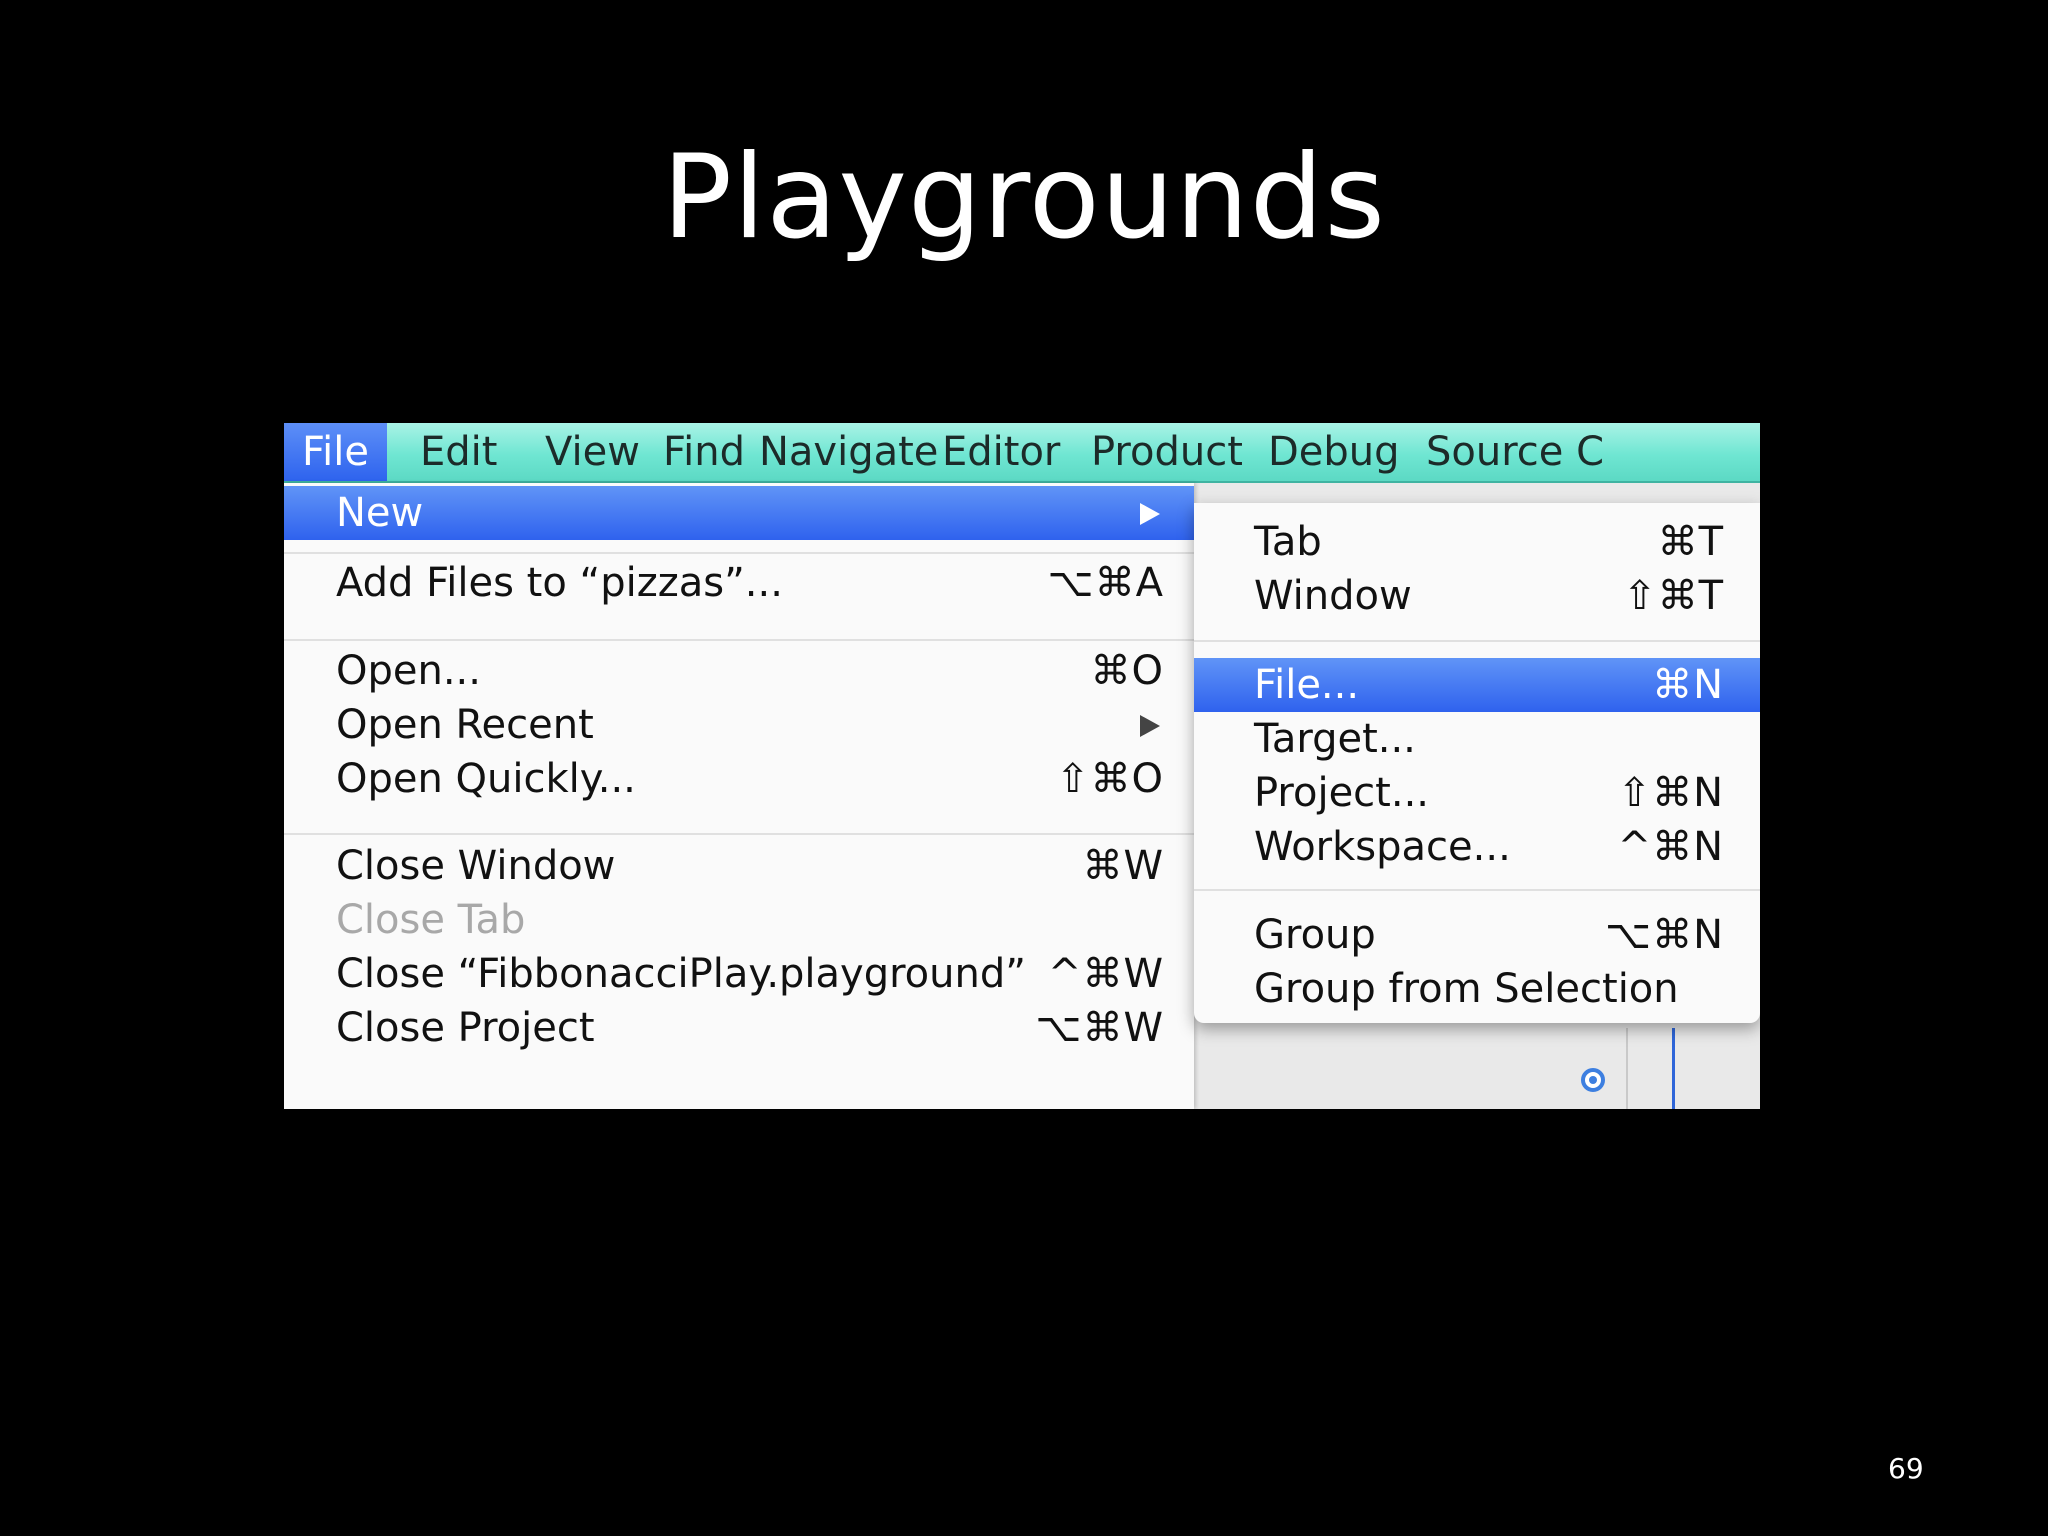 The height and width of the screenshot is (1536, 2048). What do you see at coordinates (1664, 935) in the screenshot?
I see `menu-item-shortcut: ⌥⌘N` at bounding box center [1664, 935].